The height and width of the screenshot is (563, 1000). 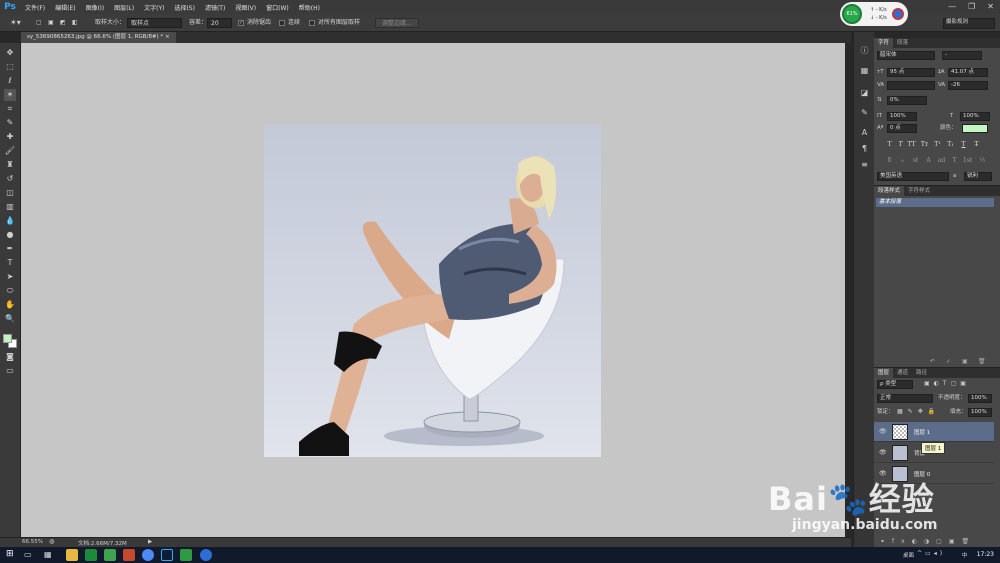 What do you see at coordinates (10, 165) in the screenshot?
I see `clone-stamp-tool-icon: ♜` at bounding box center [10, 165].